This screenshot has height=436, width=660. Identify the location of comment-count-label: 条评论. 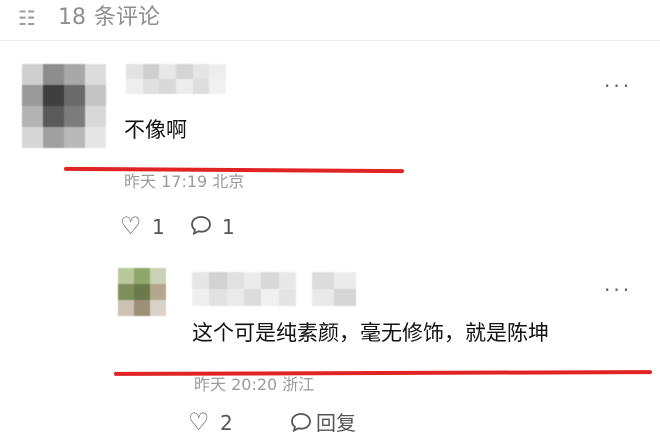
(127, 17).